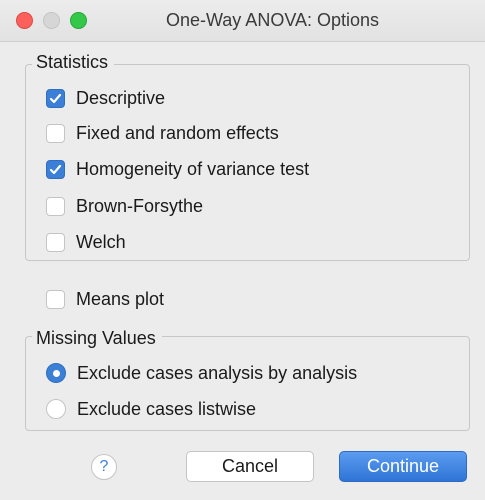 This screenshot has height=500, width=485. Describe the element at coordinates (120, 298) in the screenshot. I see `means-plot-label: Means plot` at that location.